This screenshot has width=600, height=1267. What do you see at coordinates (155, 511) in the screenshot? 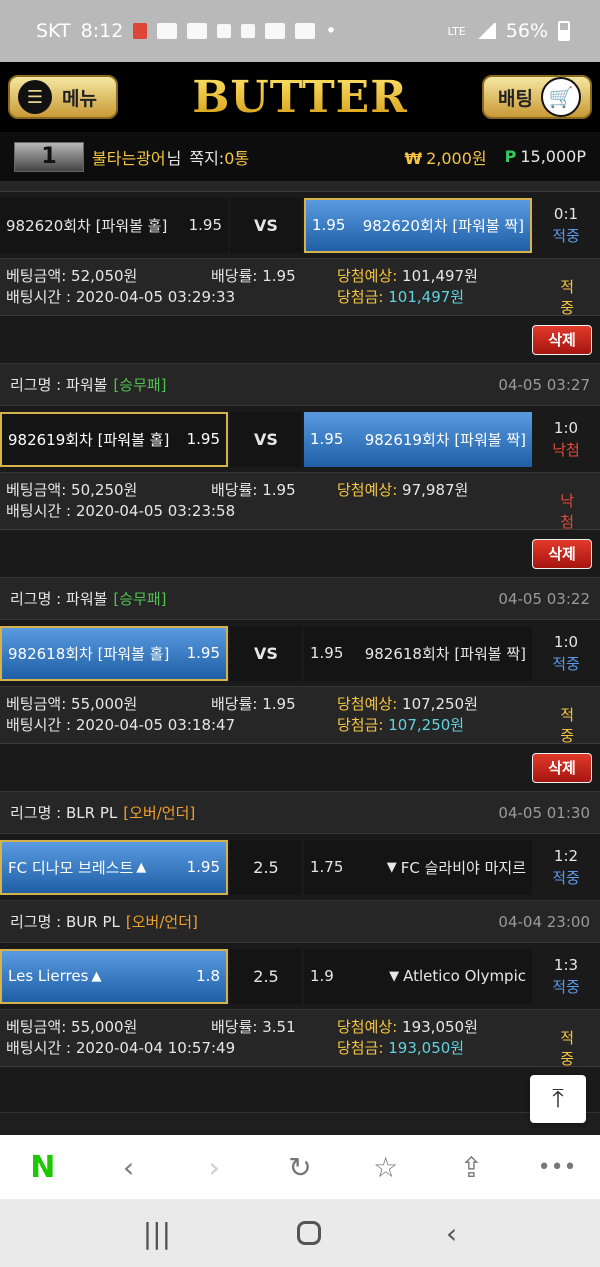
I see `bet-time: 2020-04-05 03:23:58` at bounding box center [155, 511].